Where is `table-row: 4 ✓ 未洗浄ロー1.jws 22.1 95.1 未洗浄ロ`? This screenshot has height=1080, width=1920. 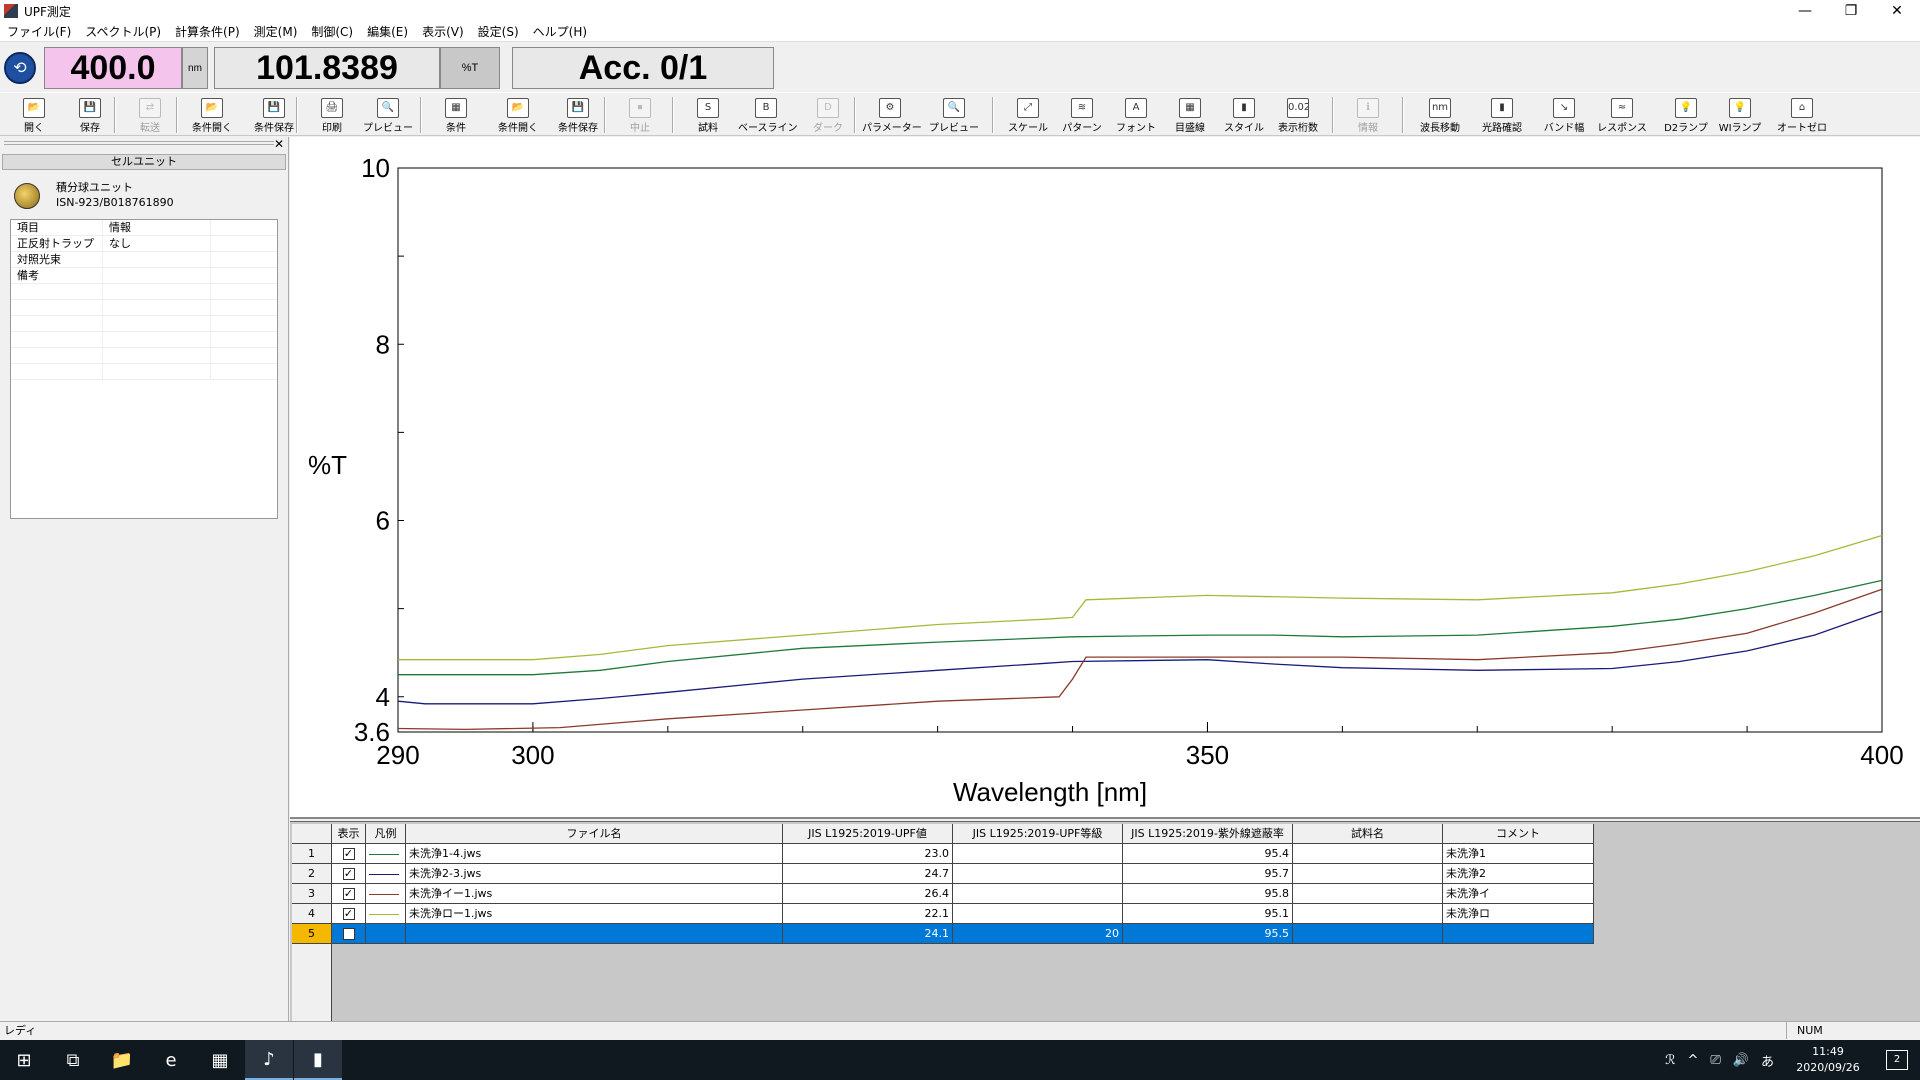
table-row: 4 ✓ 未洗浄ロー1.jws 22.1 95.1 未洗浄ロ is located at coordinates (943, 914).